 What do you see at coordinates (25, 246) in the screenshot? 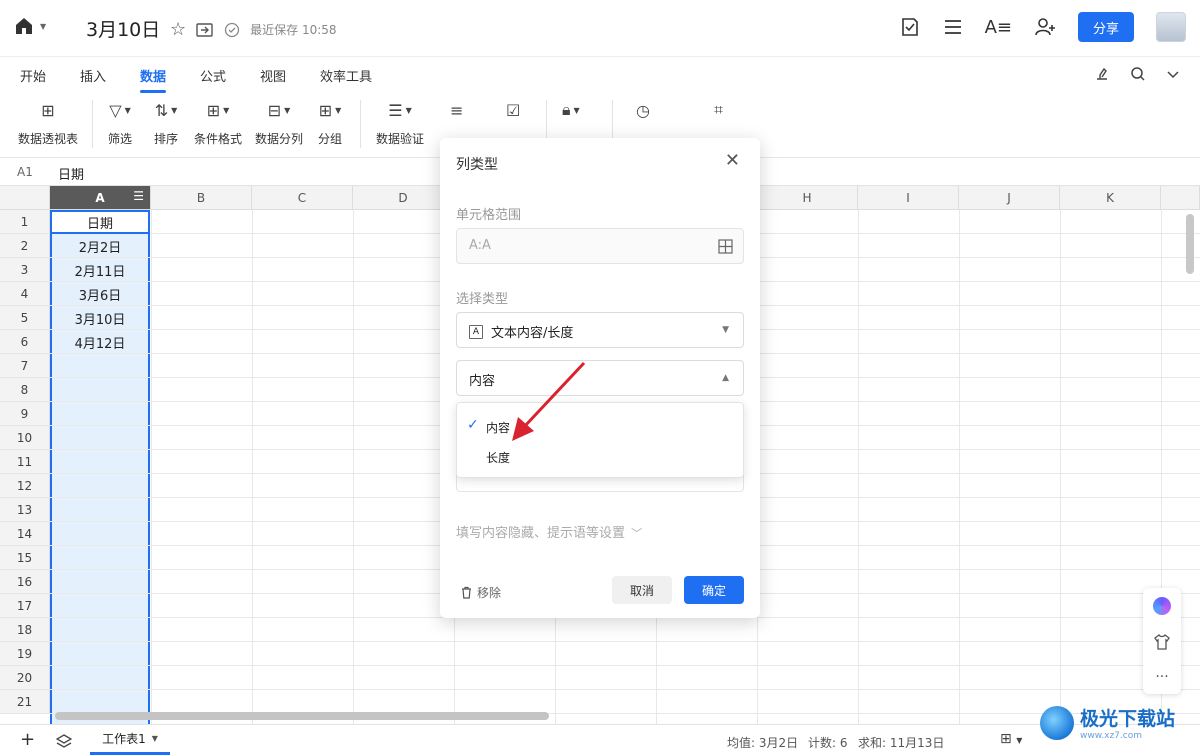
I see `row-header-2: 2` at bounding box center [25, 246].